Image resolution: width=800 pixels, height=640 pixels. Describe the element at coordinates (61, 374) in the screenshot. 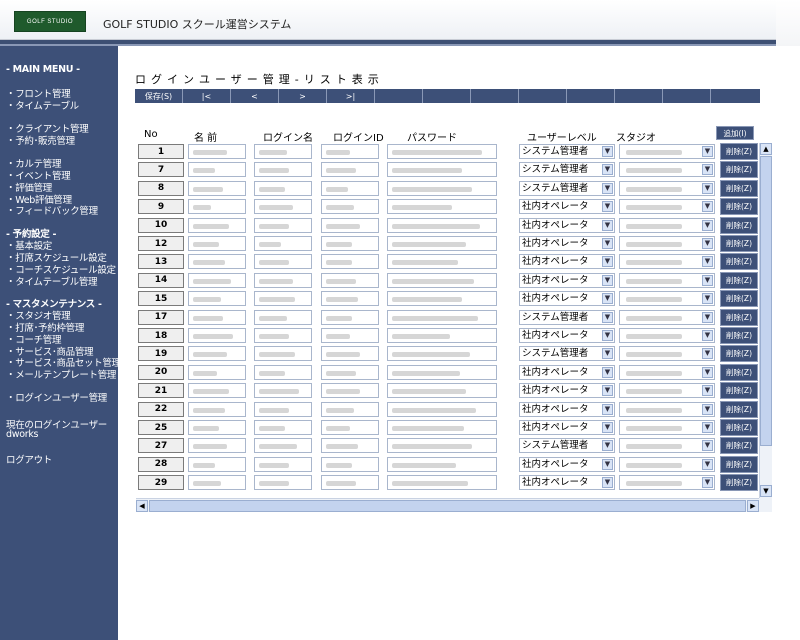

I see `sidebar-item-mail-template: ・メールテンプレート管理` at that location.